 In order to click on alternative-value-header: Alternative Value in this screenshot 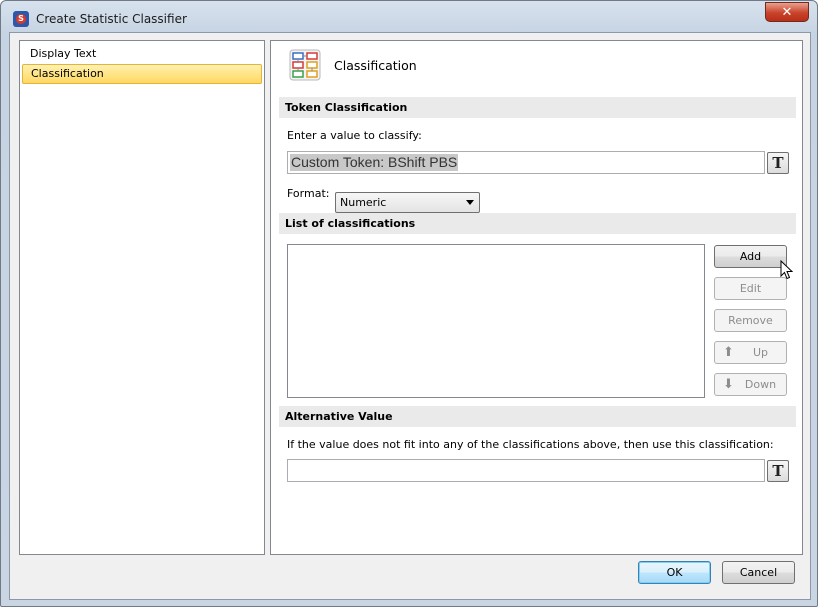, I will do `click(537, 416)`.